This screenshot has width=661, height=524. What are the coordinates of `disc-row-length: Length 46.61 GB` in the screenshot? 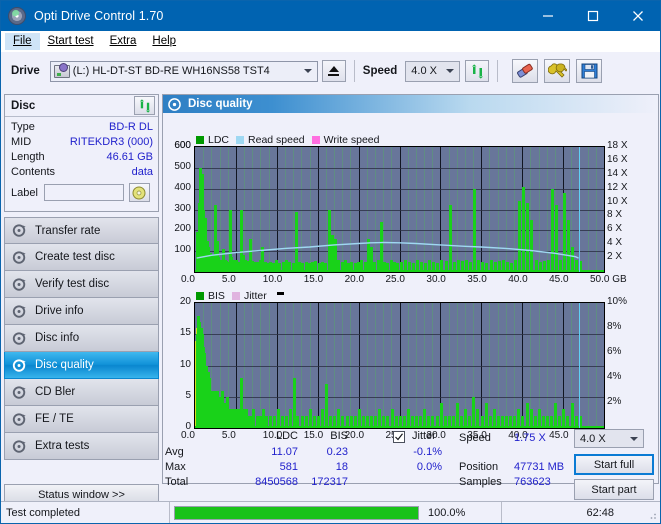 It's located at (82, 157).